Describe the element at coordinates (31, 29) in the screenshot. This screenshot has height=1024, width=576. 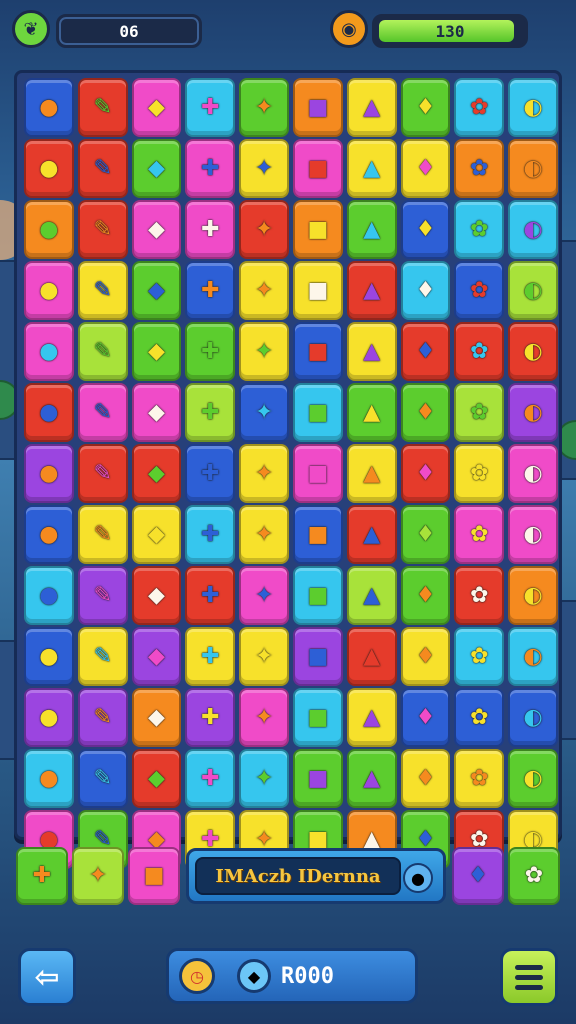
I see `leaf-icon: ❦` at that location.